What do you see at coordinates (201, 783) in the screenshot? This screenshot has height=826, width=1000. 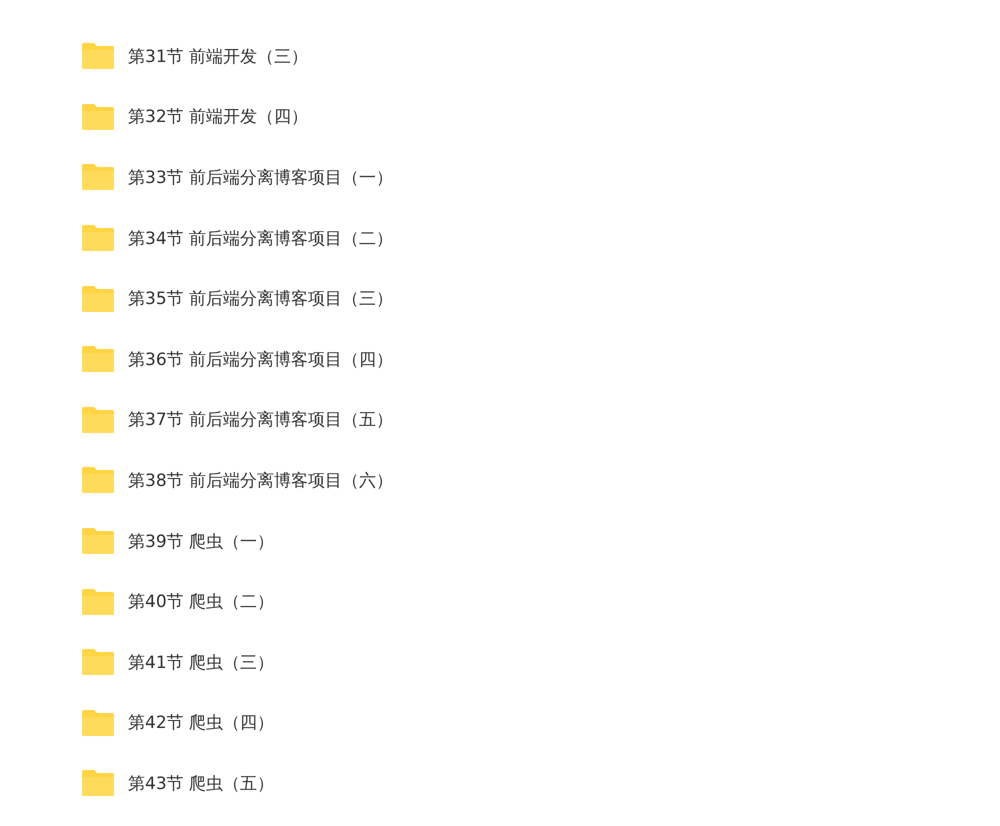 I see `folder-name: 第43节 爬虫（五）` at bounding box center [201, 783].